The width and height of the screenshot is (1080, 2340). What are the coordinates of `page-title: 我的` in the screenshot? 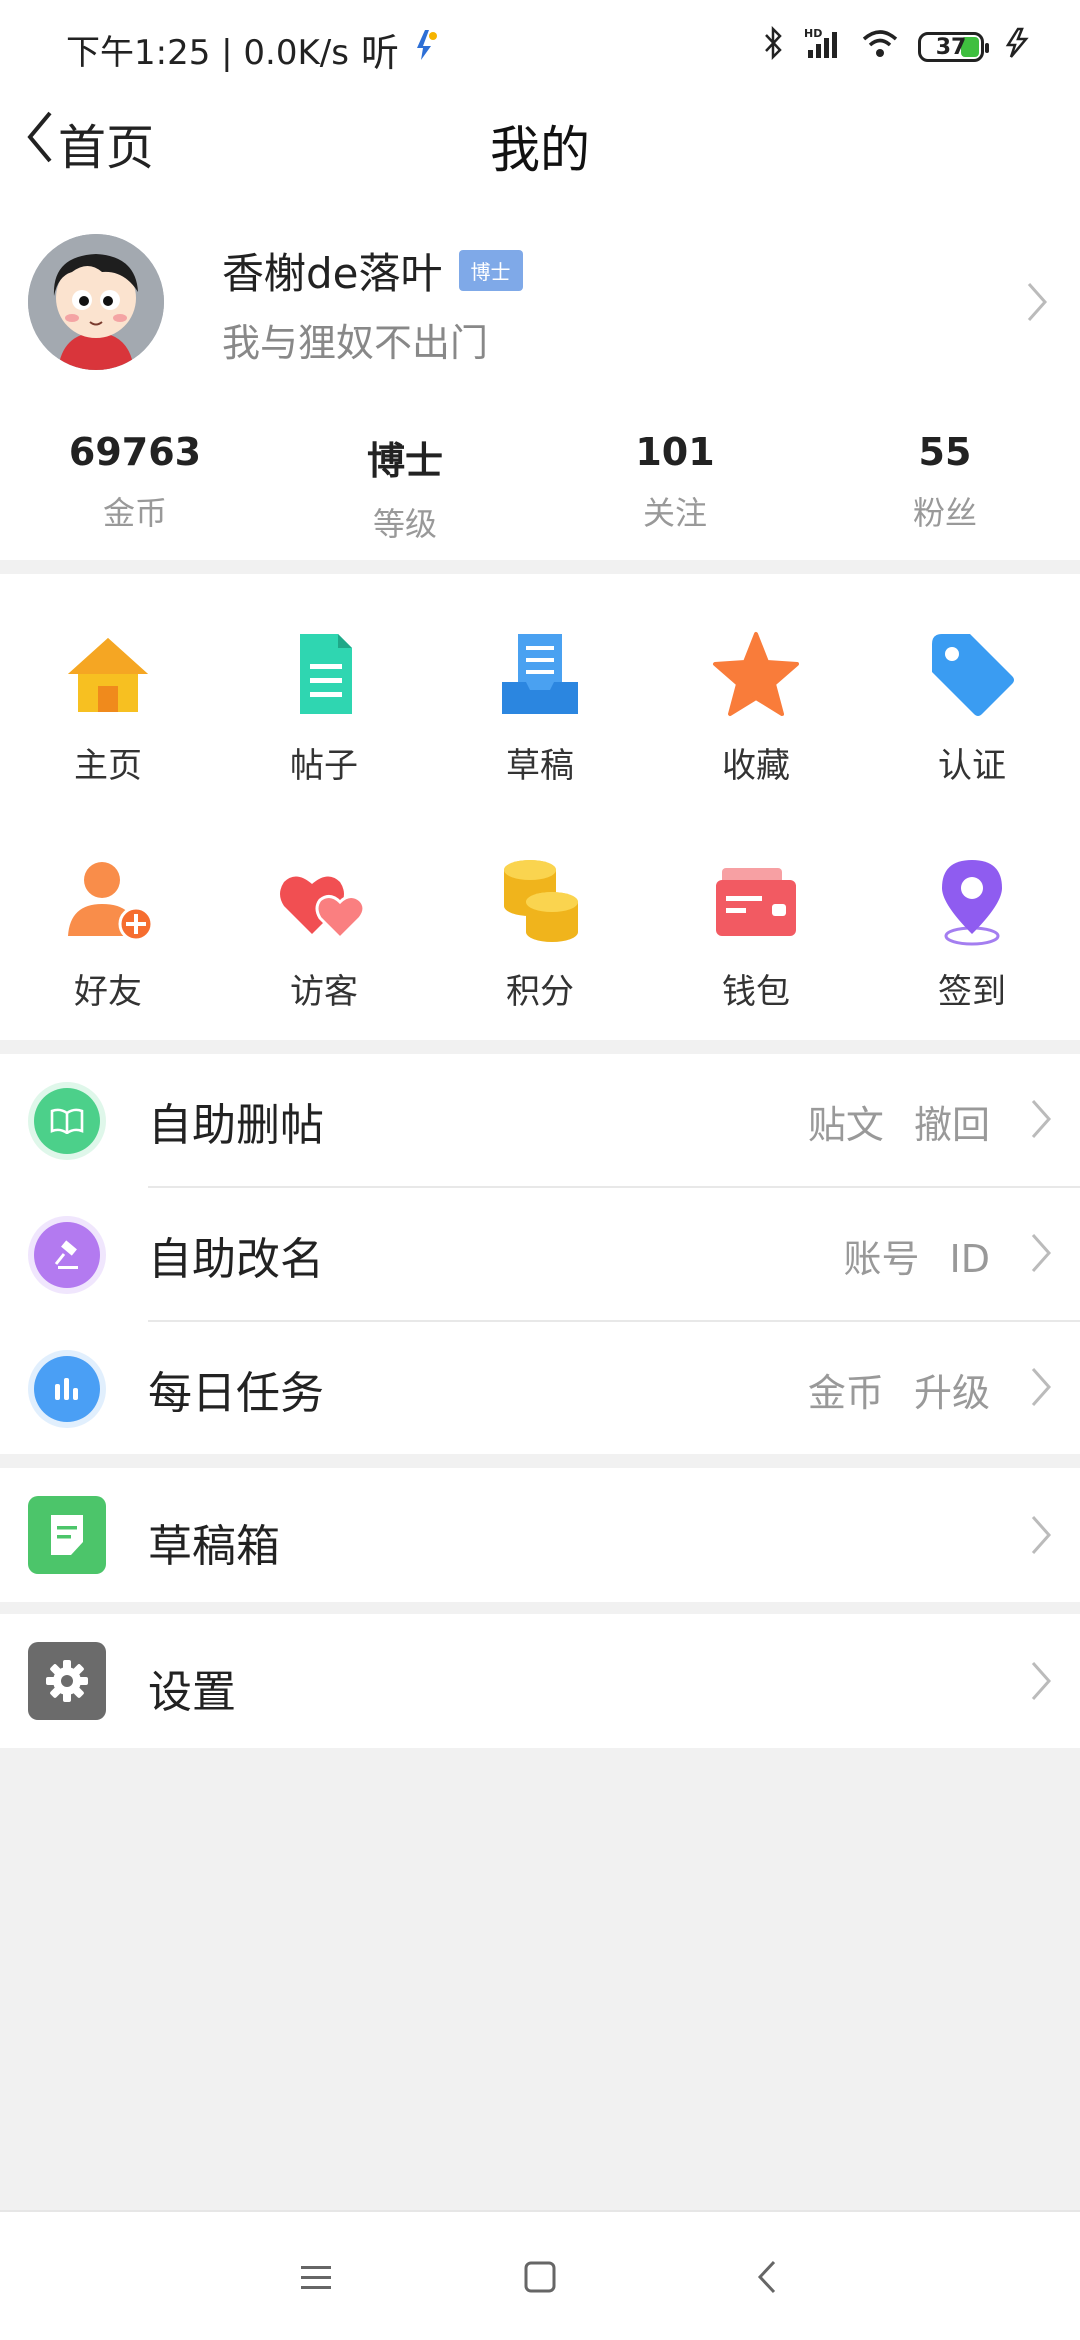 It's located at (540, 150).